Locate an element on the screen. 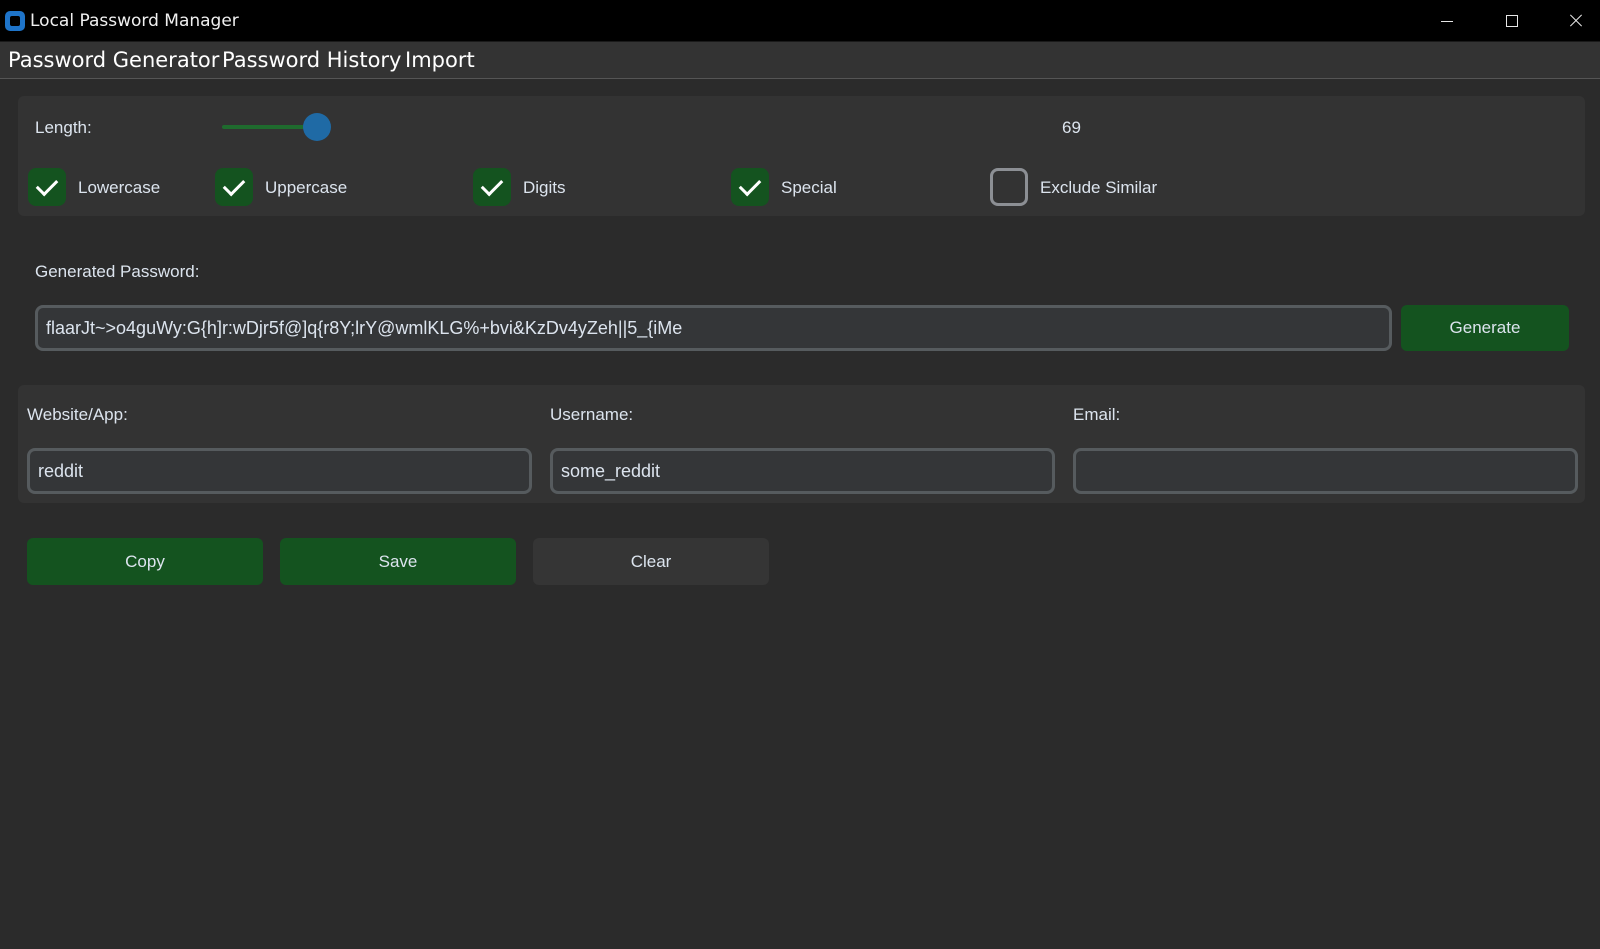 This screenshot has width=1600, height=949. save-button: Save is located at coordinates (398, 561).